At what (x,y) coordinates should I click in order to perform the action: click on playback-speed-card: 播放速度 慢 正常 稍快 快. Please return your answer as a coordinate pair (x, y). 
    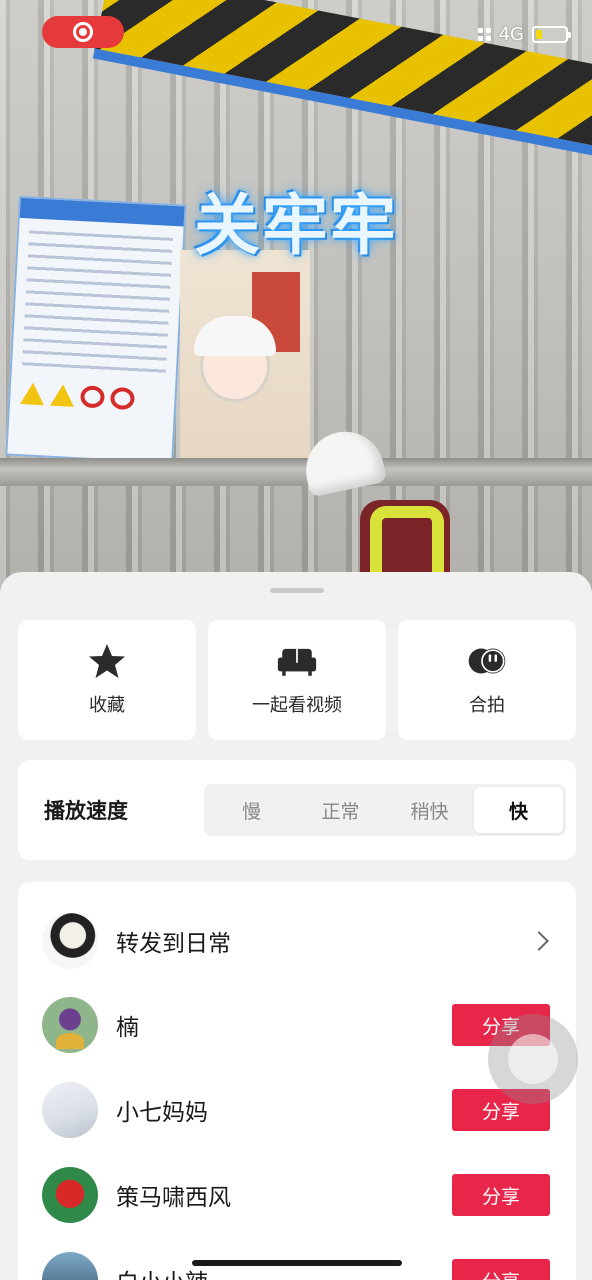
    Looking at the image, I should click on (297, 810).